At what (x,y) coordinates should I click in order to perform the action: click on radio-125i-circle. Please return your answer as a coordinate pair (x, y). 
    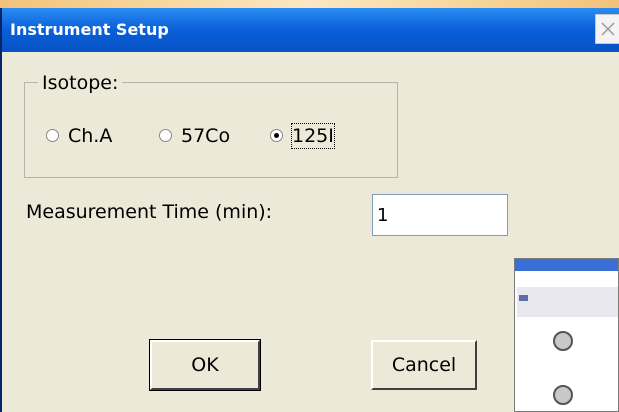
    Looking at the image, I should click on (276, 135).